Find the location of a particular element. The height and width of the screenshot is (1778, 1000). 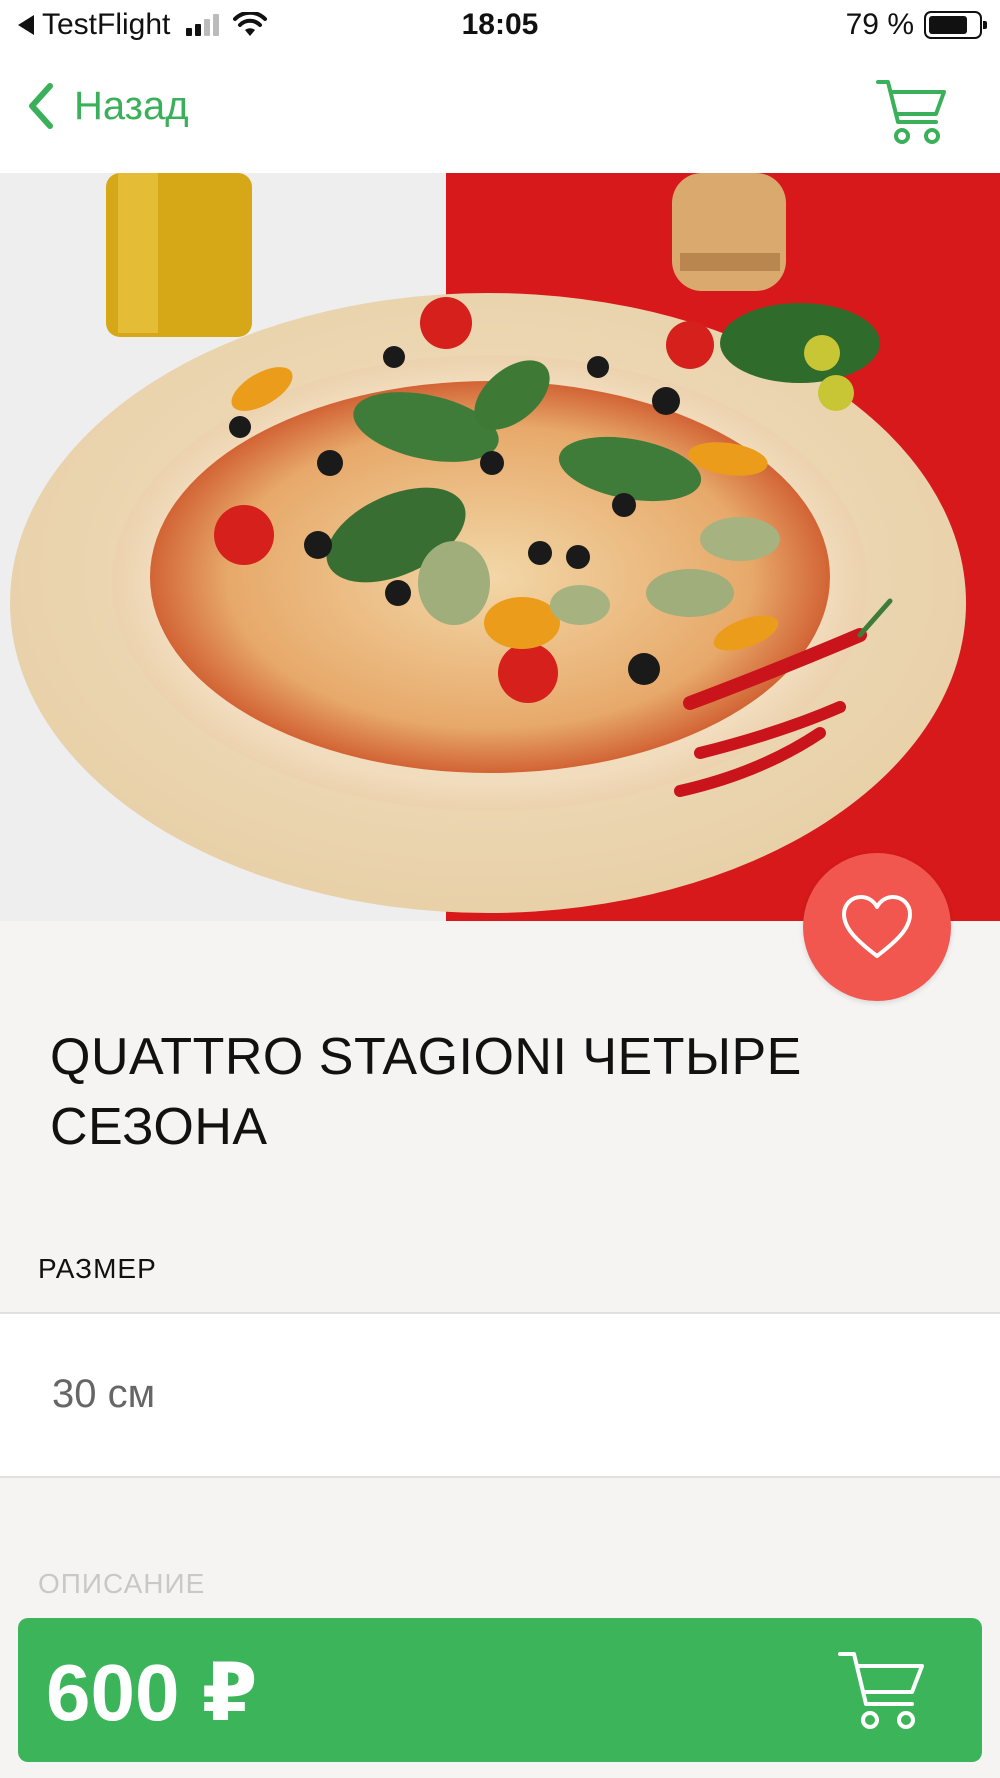

favorite-button is located at coordinates (877, 927).